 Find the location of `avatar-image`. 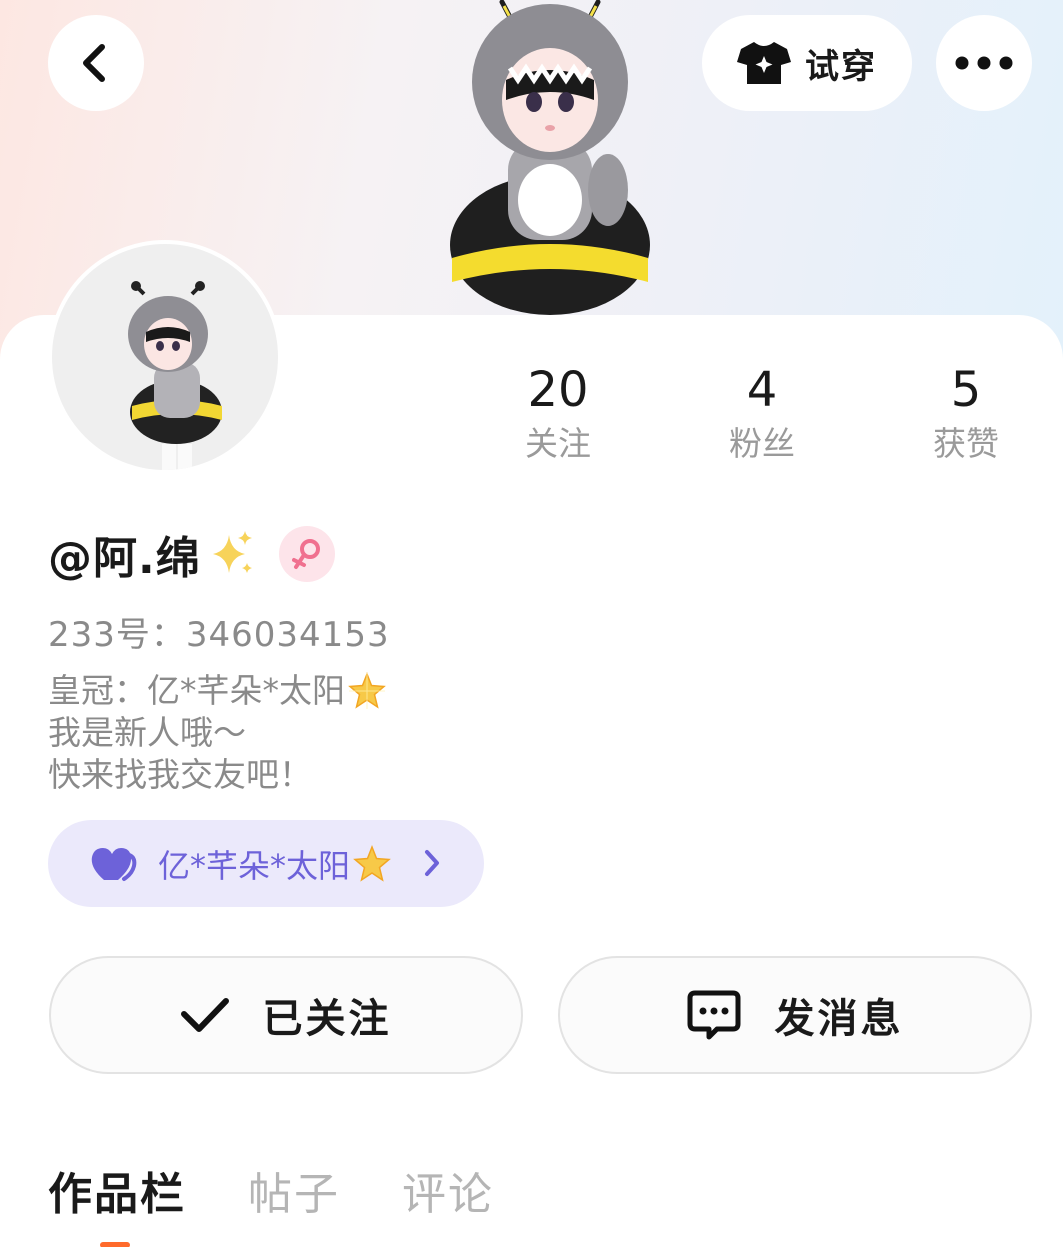

avatar-image is located at coordinates (165, 357).